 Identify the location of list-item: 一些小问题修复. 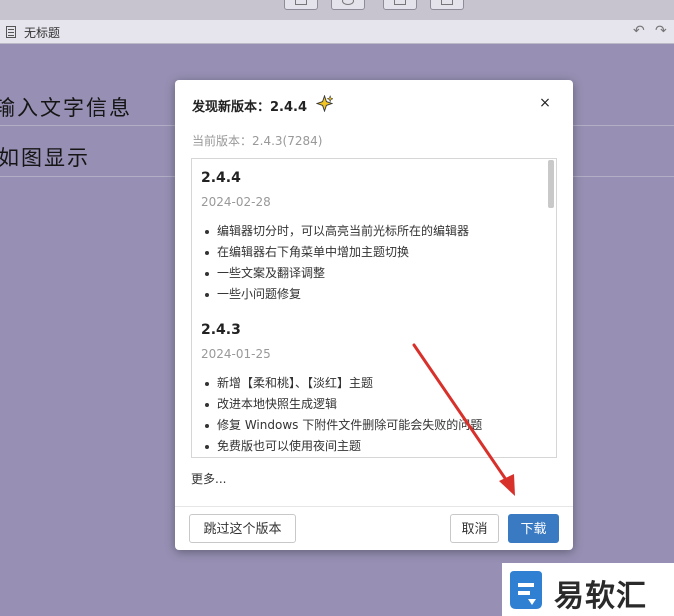
(335, 294).